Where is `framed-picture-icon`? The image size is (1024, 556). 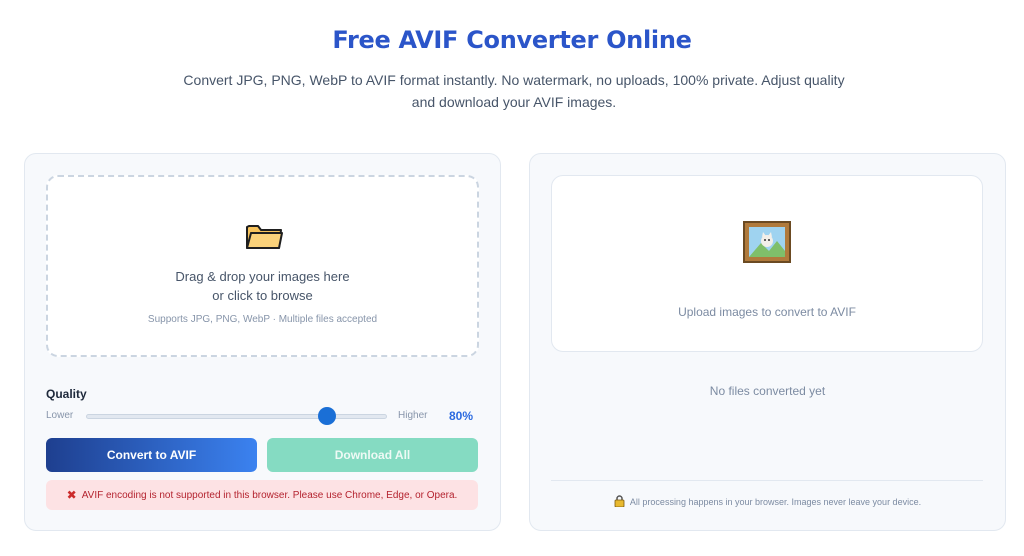
framed-picture-icon is located at coordinates (767, 242).